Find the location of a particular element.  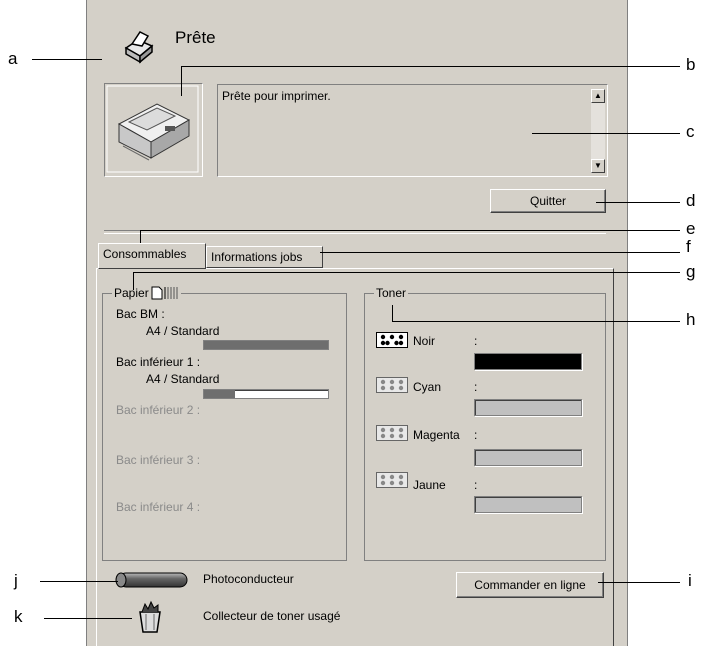

photoconductor-drum-icon is located at coordinates (153, 580).